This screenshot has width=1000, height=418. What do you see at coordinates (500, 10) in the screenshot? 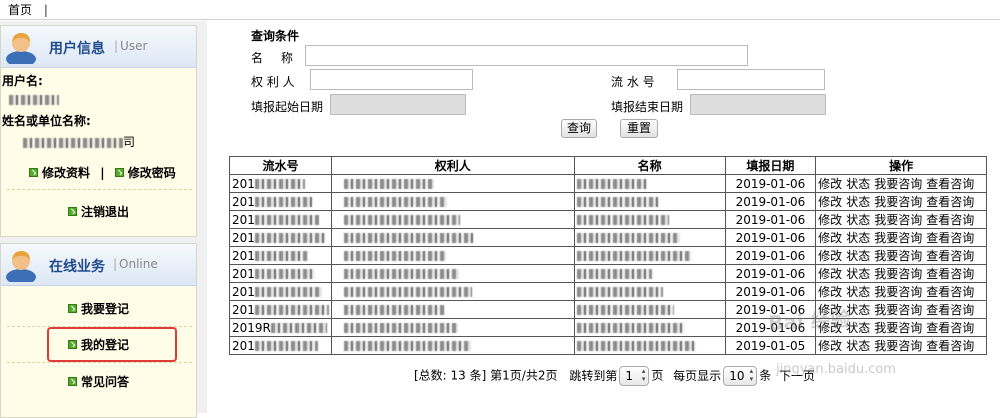
I see `top-nav: 首页 |` at bounding box center [500, 10].